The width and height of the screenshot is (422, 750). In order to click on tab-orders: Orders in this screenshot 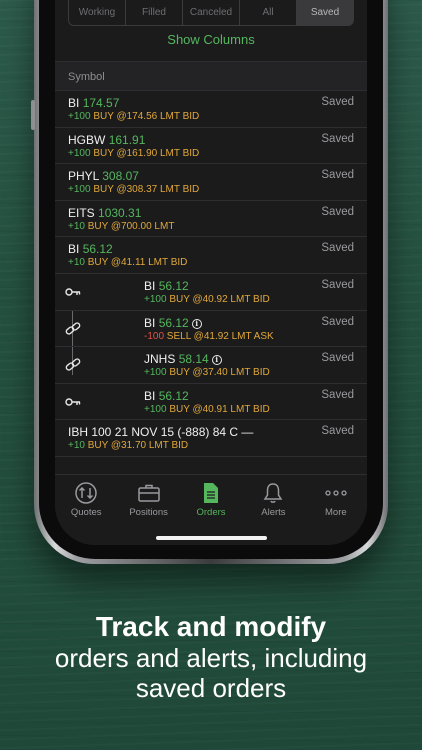, I will do `click(211, 510)`.